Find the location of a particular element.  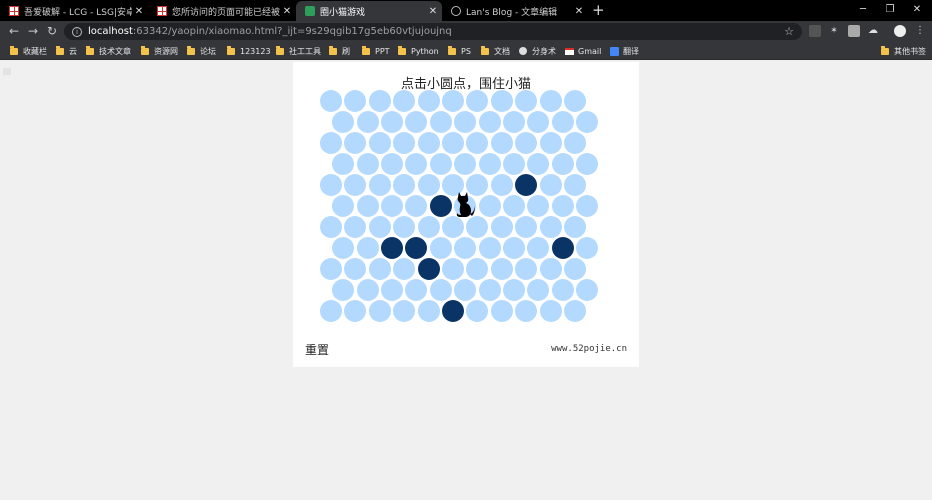

bookmark-item: 收藏栏 is located at coordinates (28, 51).